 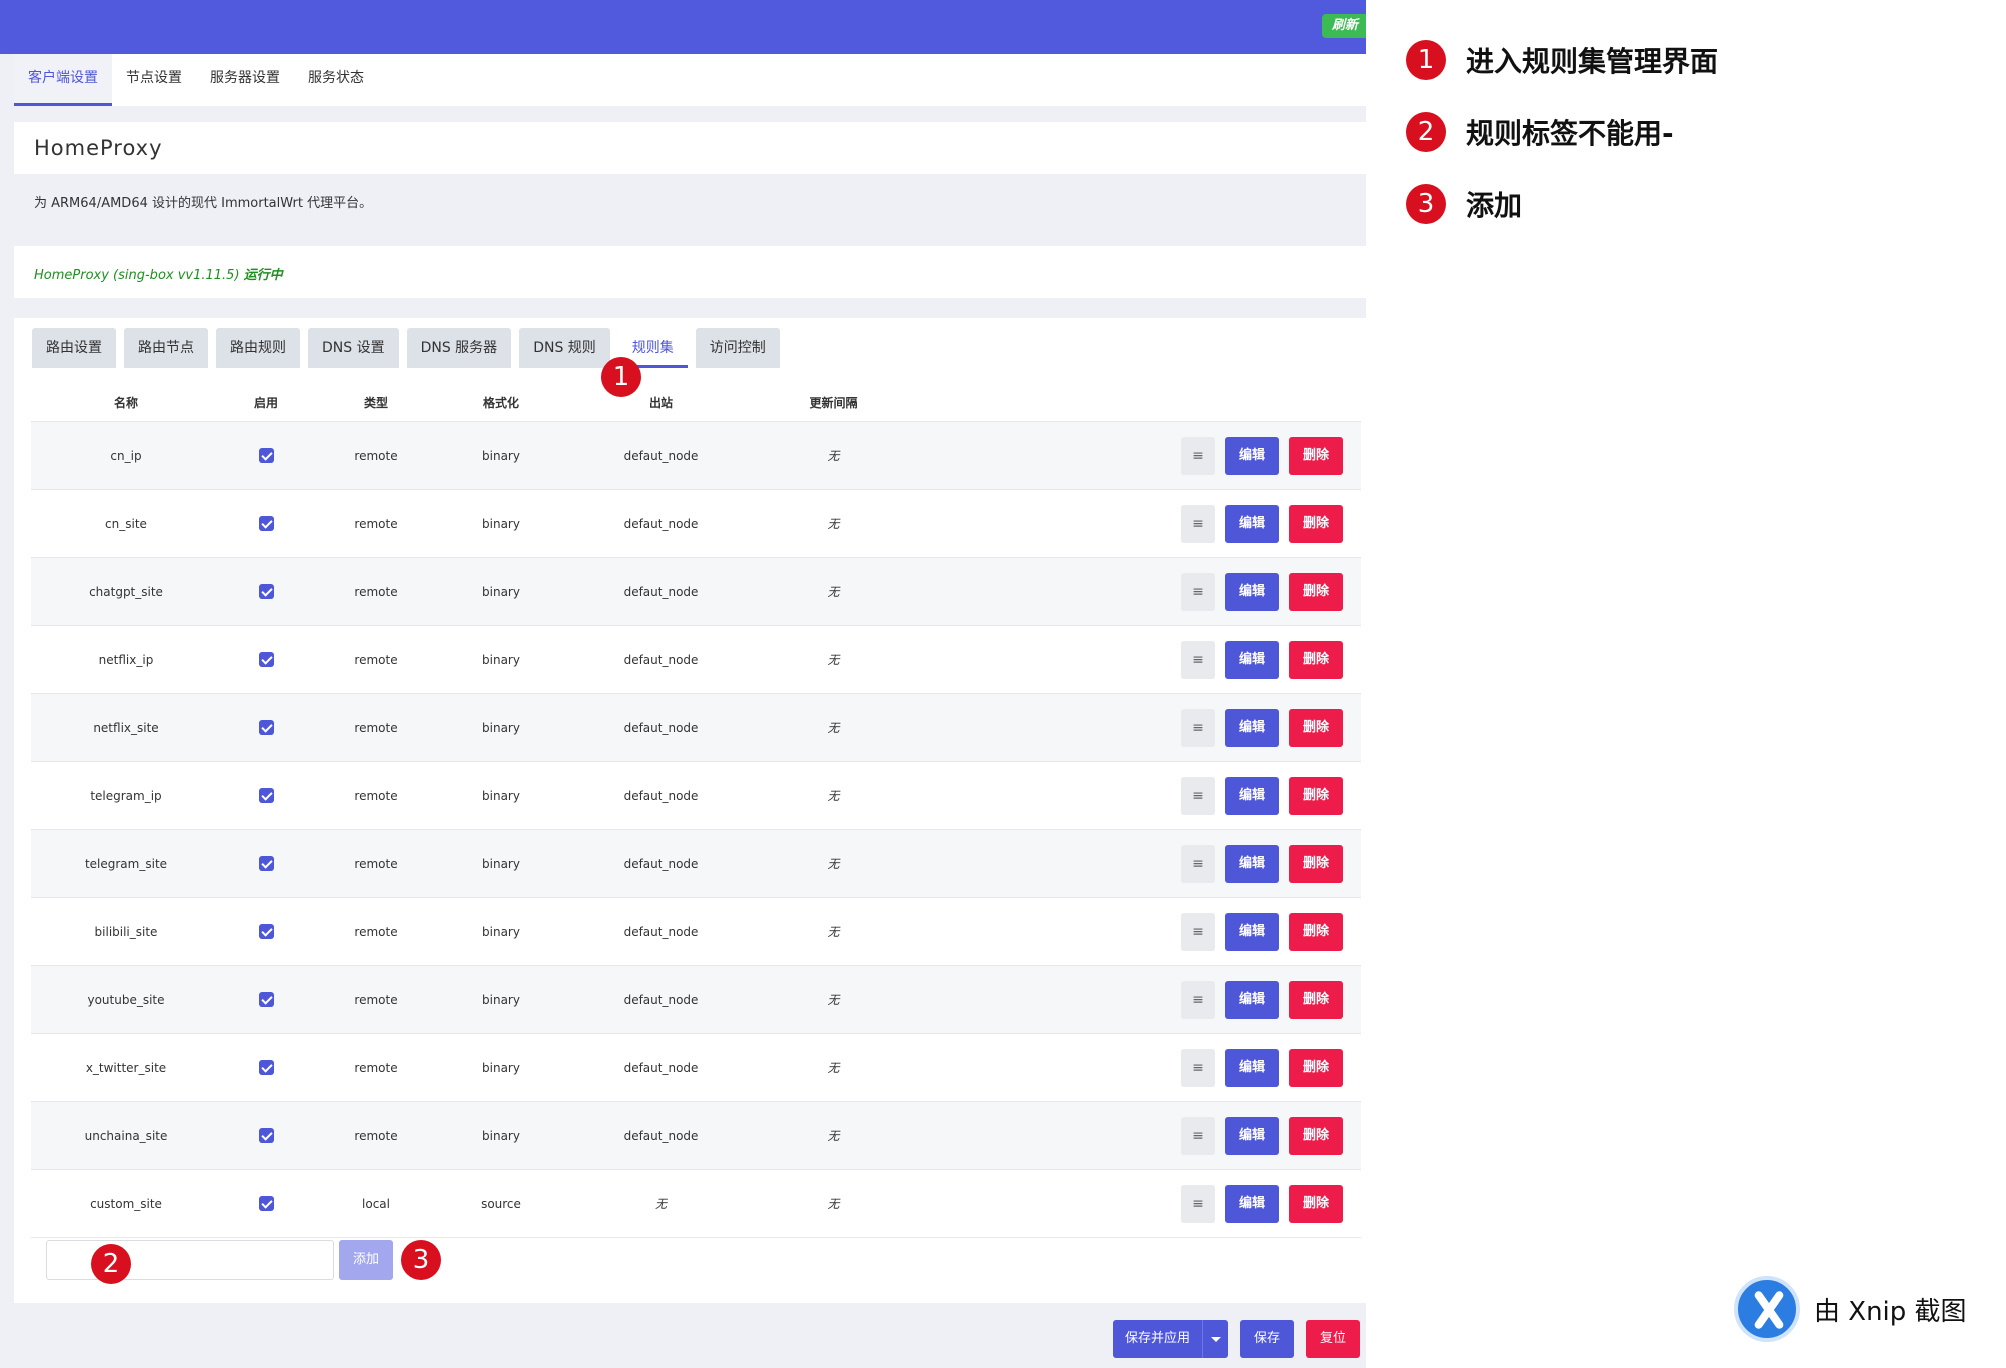 I want to click on annotation-3: 3 添加, so click(x=1464, y=204).